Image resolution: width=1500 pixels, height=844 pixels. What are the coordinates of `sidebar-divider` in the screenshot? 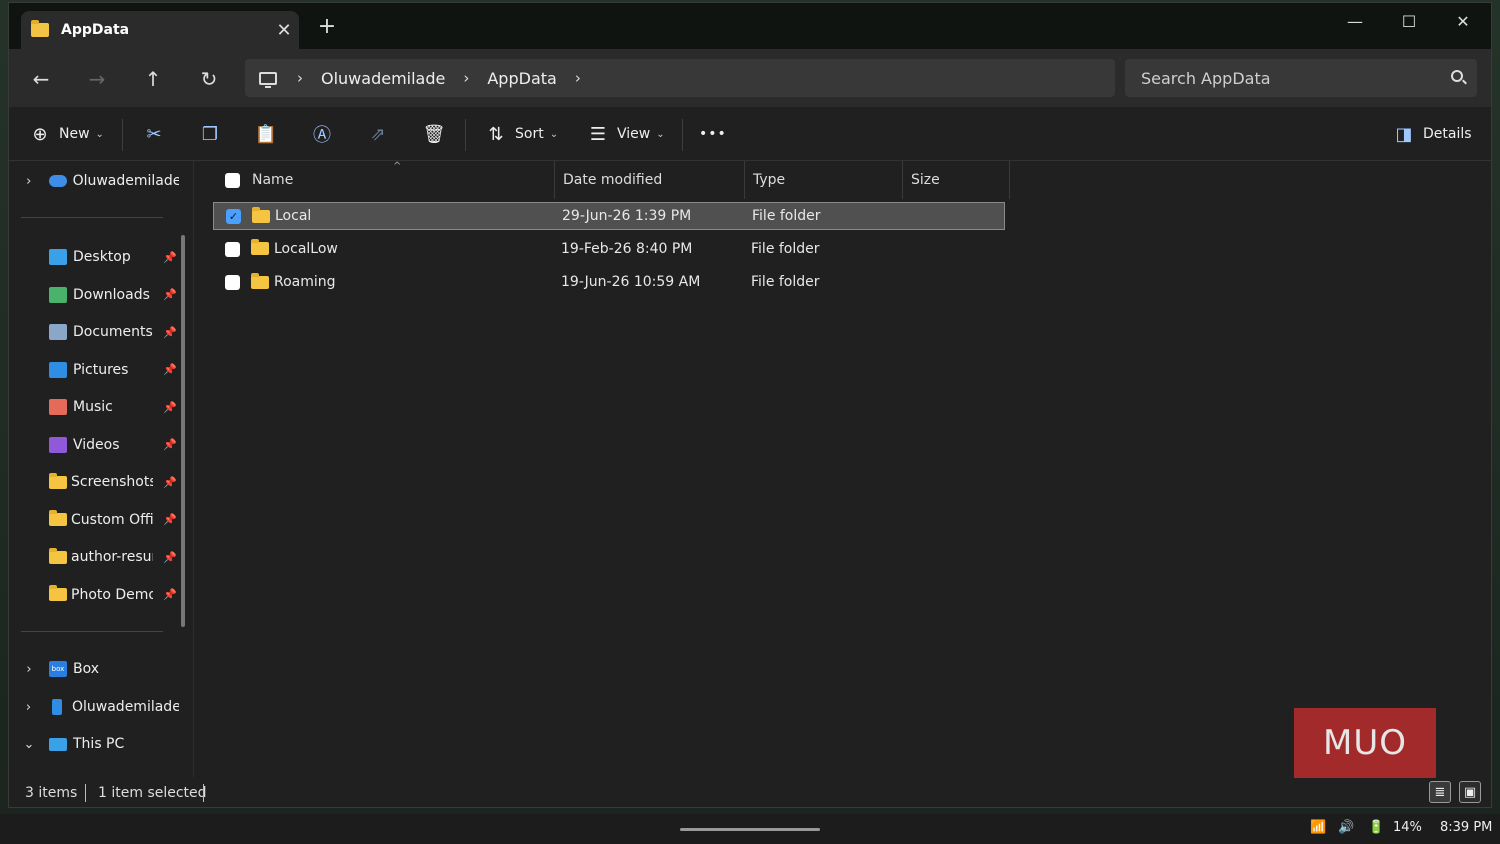 It's located at (92, 631).